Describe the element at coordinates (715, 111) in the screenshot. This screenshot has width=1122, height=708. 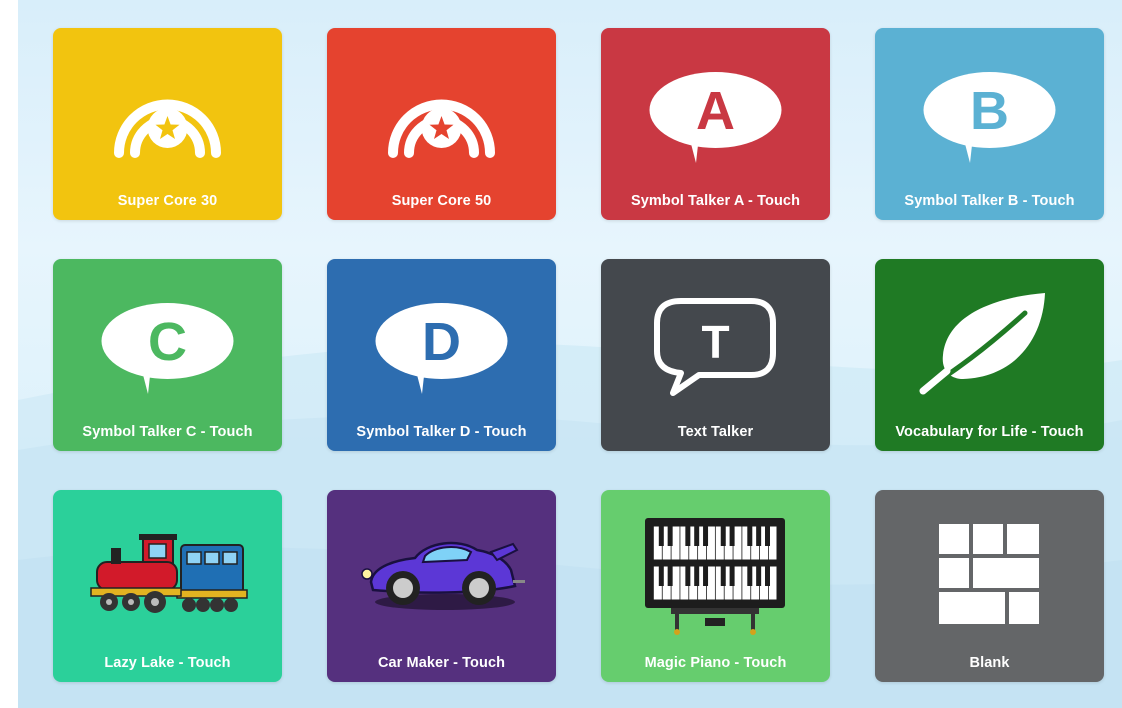
I see `bubble-letter: A` at that location.